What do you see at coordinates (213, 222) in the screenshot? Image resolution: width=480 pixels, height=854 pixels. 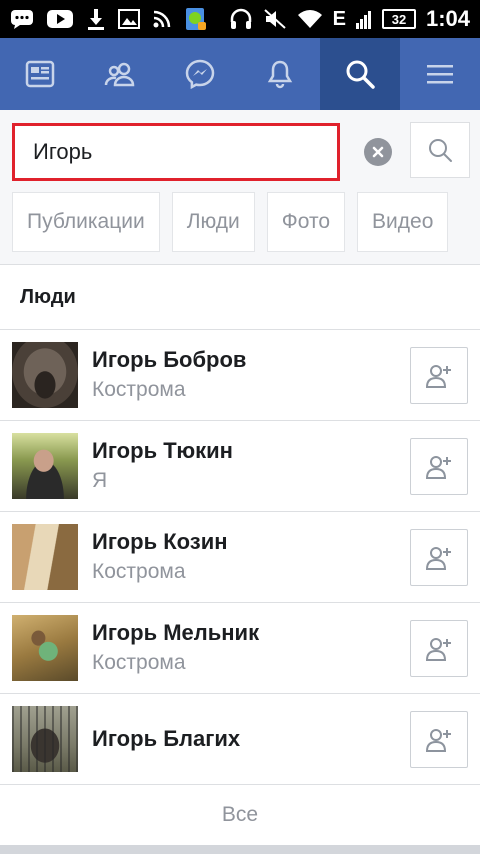 I see `filter-people: Люди` at bounding box center [213, 222].